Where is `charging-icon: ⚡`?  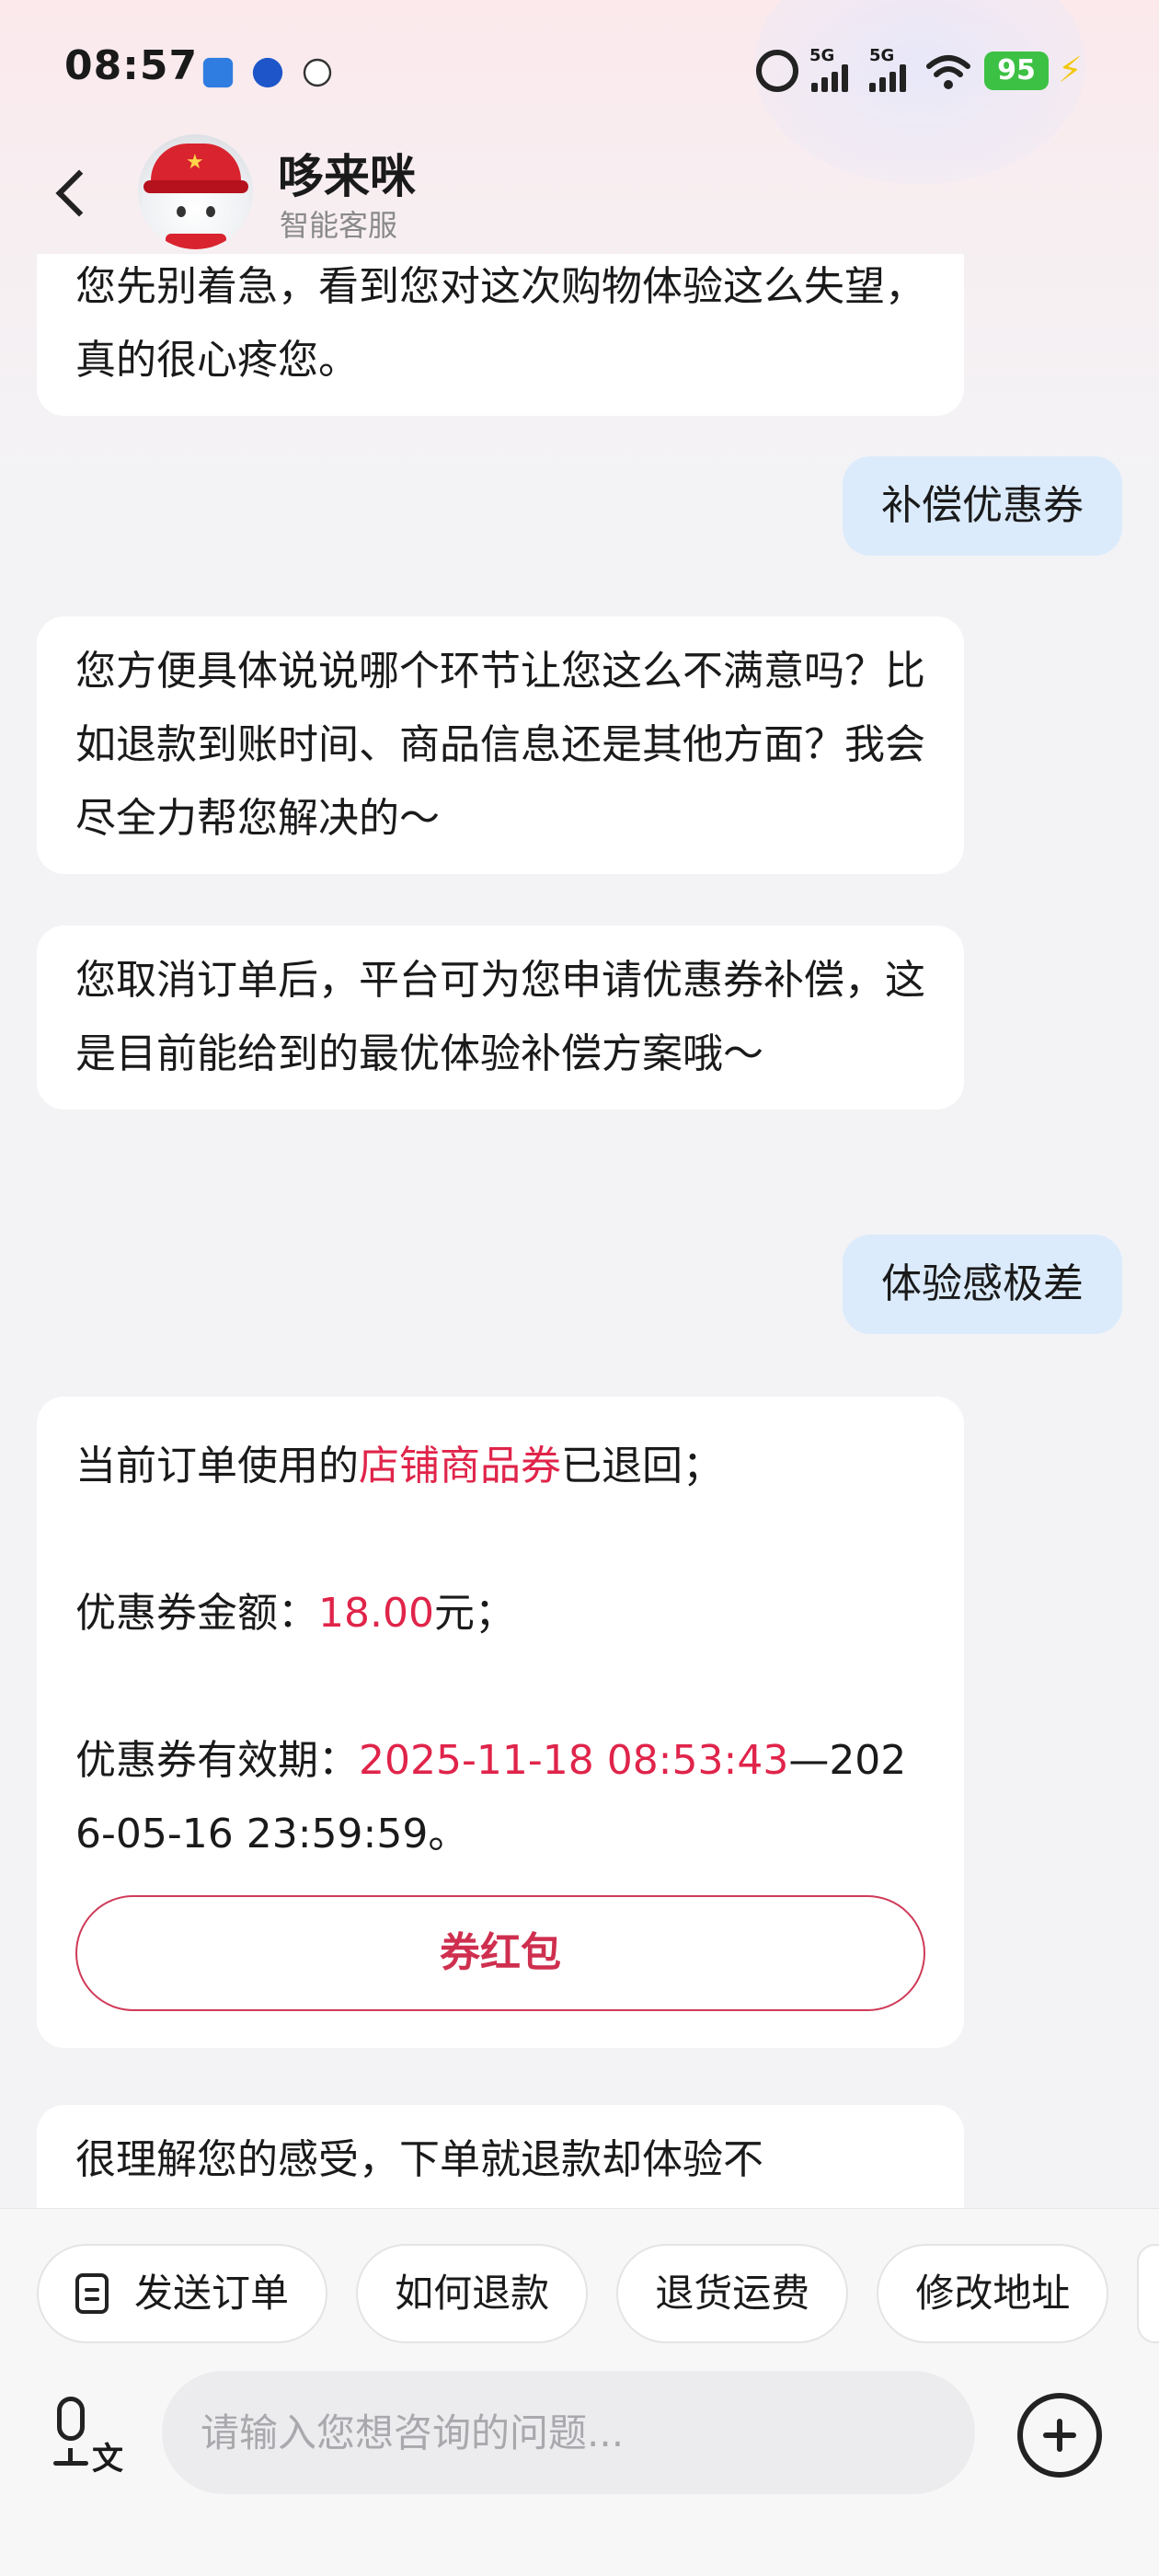 charging-icon: ⚡ is located at coordinates (1070, 70).